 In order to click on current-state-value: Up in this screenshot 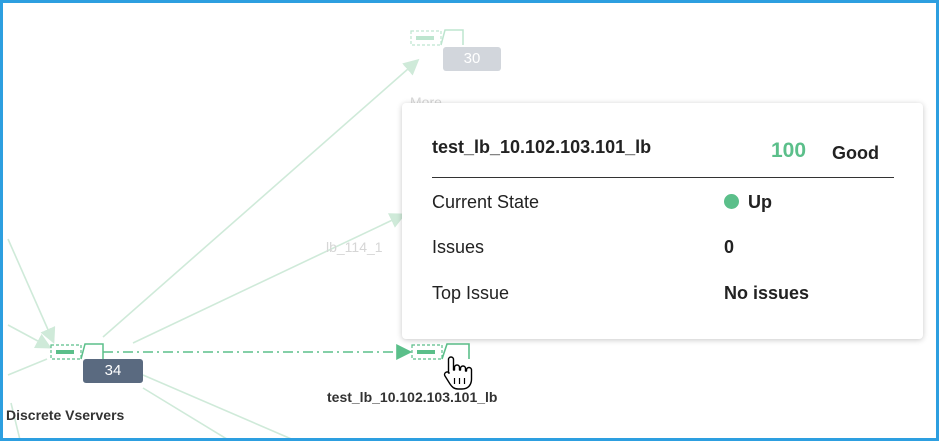, I will do `click(748, 202)`.